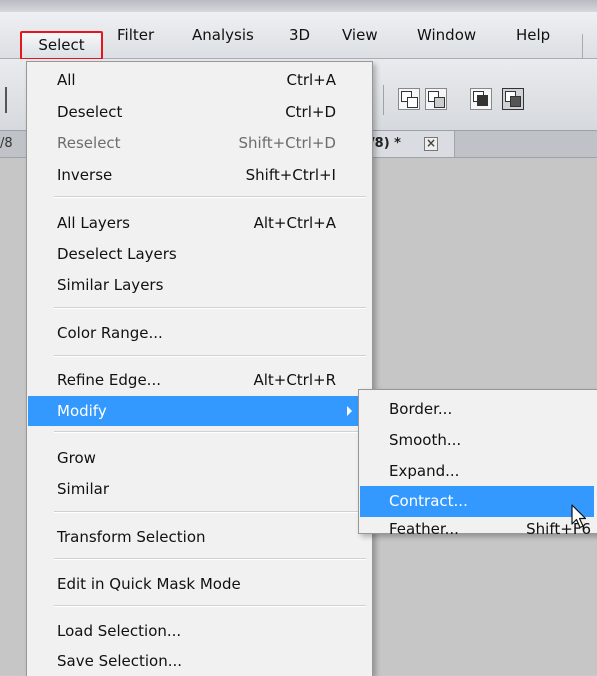 The image size is (597, 676). I want to click on menu-item-transform-selection: Transform Selection, so click(198, 537).